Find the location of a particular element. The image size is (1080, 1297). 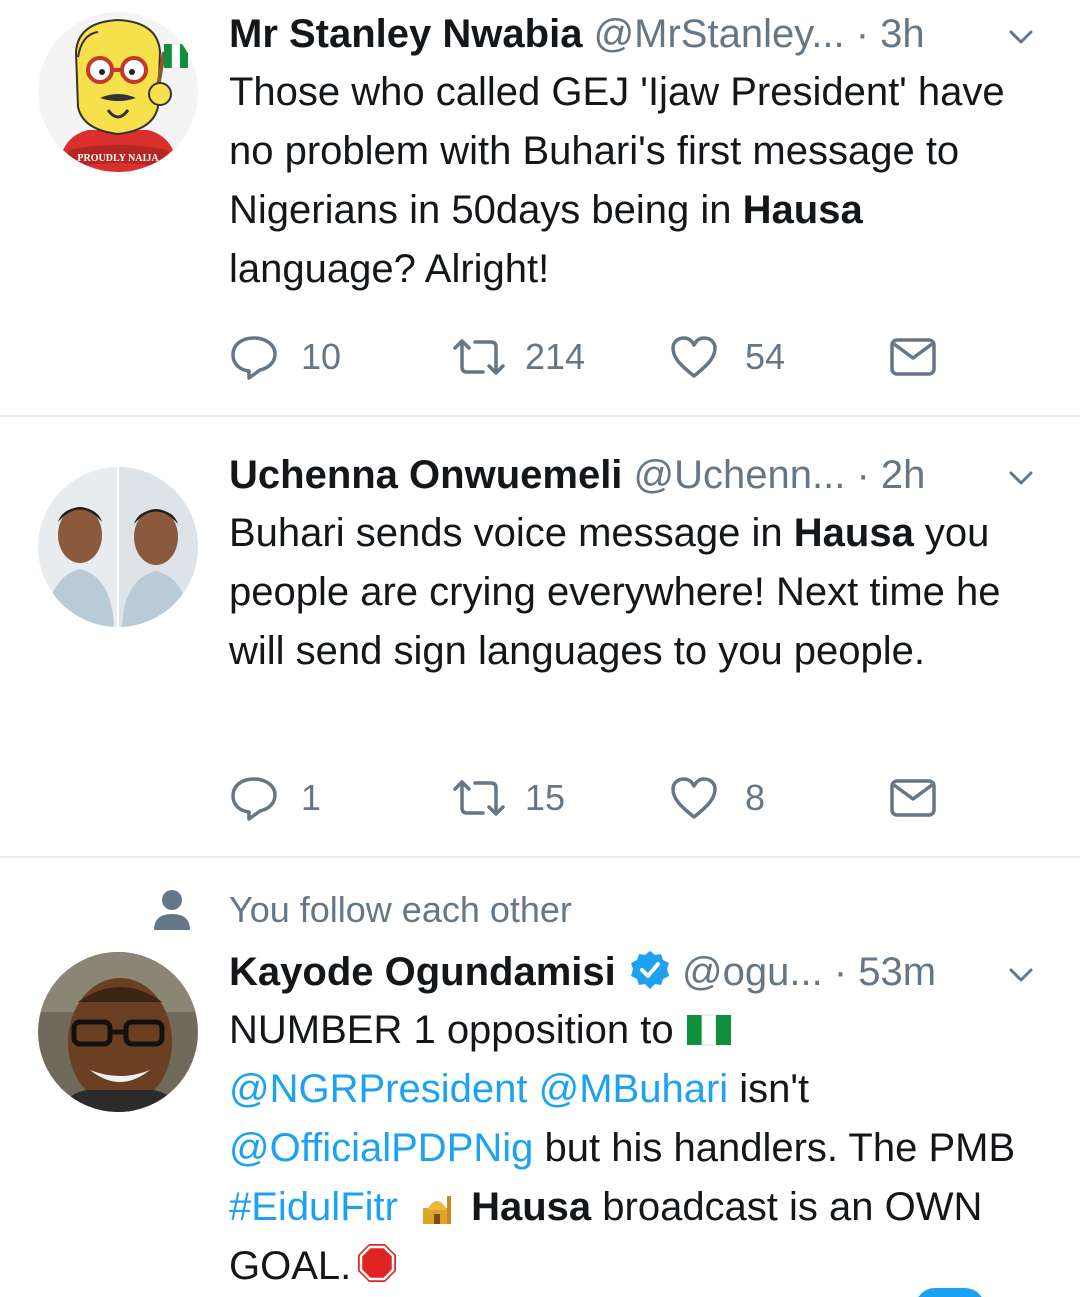

mention-link: @MBuhari is located at coordinates (634, 1089).